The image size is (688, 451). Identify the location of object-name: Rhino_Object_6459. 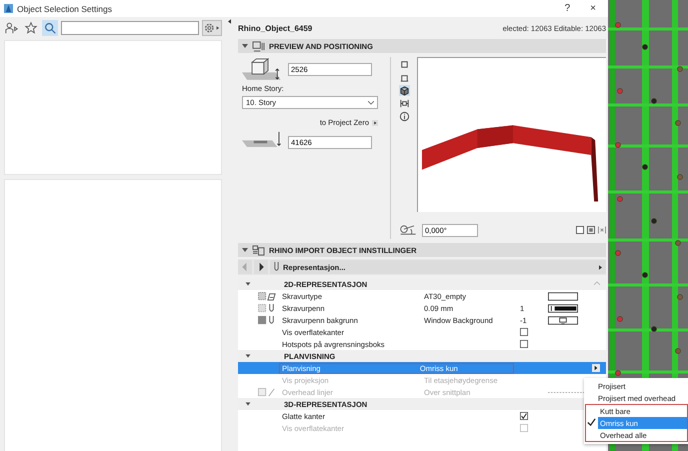
(275, 28).